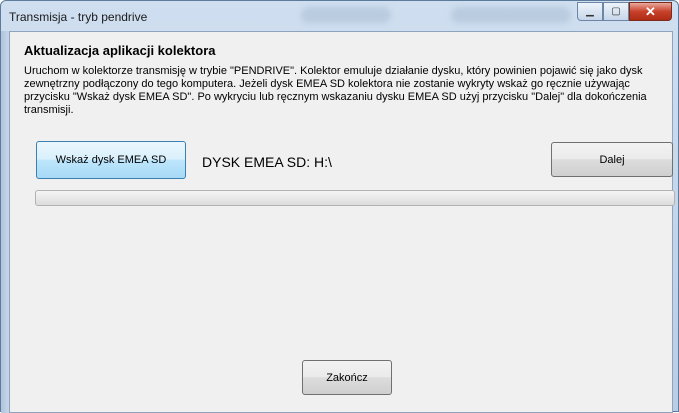  I want to click on minimize-icon: ▁, so click(590, 11).